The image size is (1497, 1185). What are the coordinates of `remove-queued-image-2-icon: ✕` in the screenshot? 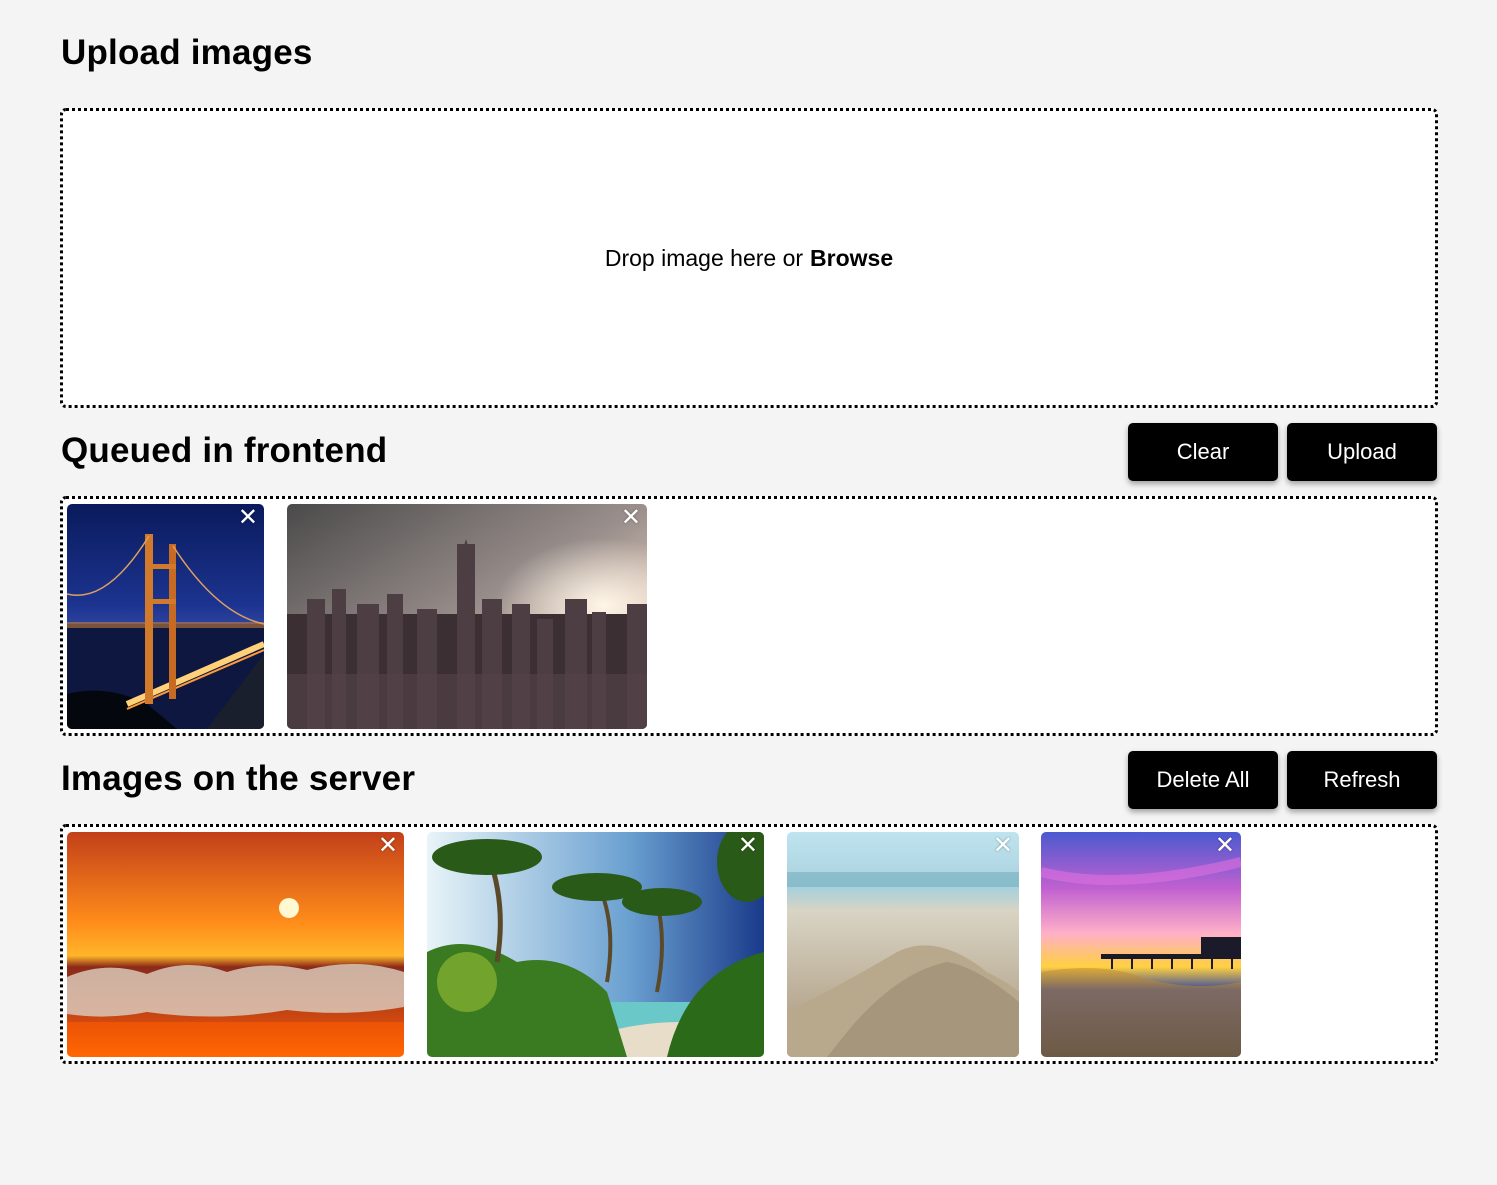 It's located at (631, 518).